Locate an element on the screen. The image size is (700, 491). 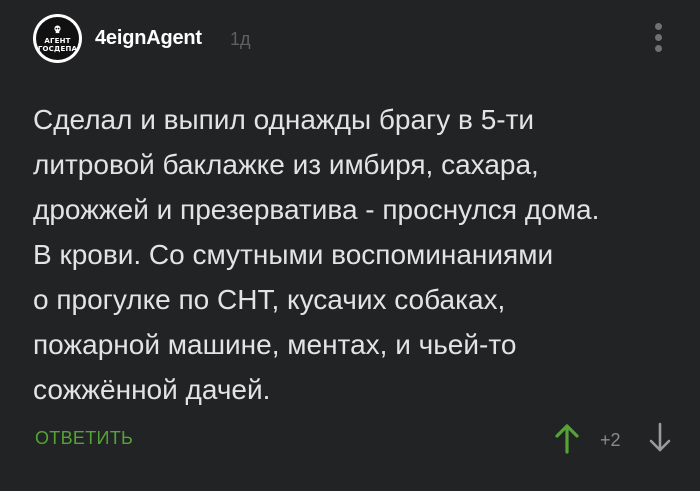
reply-button: ОТВЕТИТЬ is located at coordinates (84, 438).